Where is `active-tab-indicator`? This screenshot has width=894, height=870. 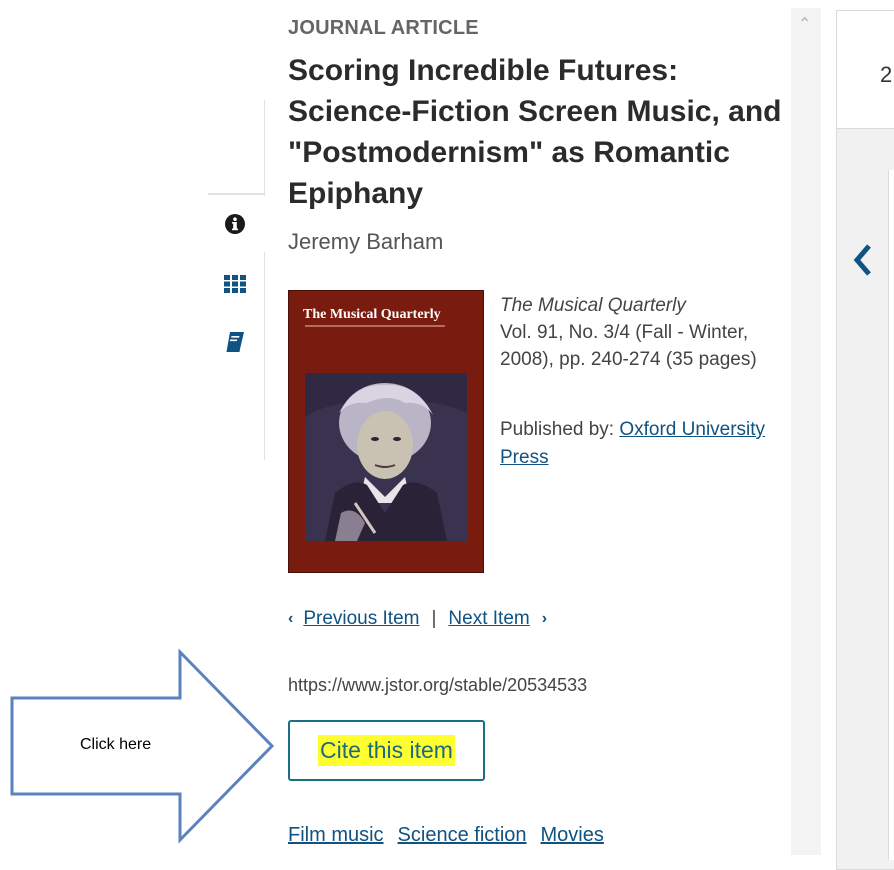
active-tab-indicator is located at coordinates (264, 224).